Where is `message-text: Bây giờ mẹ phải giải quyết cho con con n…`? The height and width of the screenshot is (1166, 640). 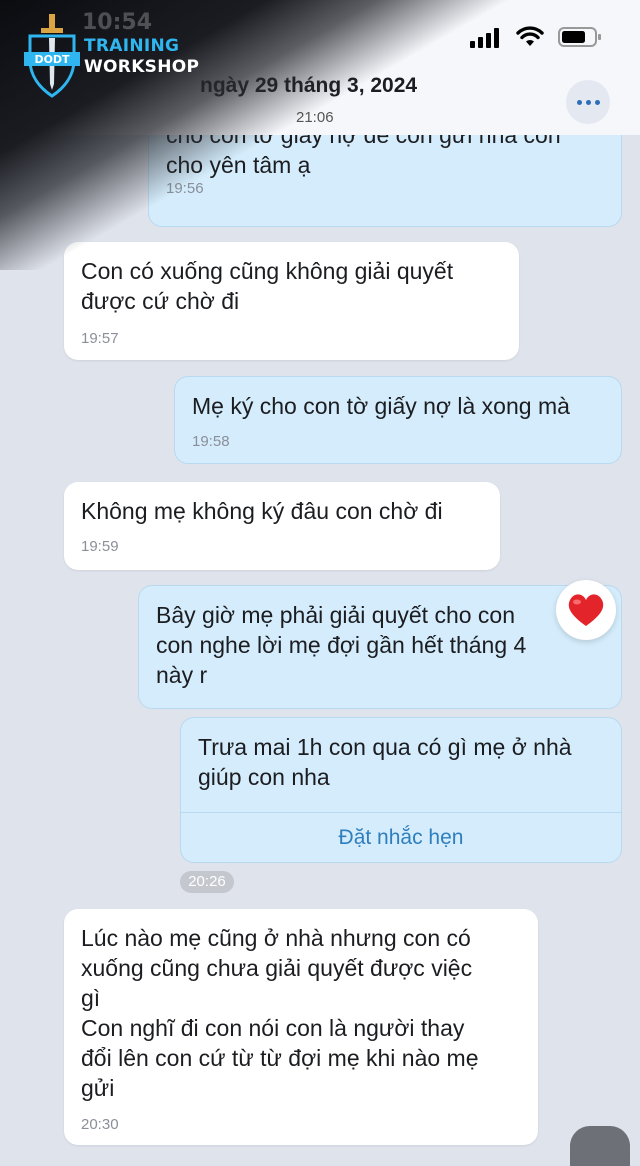
message-text: Bây giờ mẹ phải giải quyết cho con con n… is located at coordinates (341, 645).